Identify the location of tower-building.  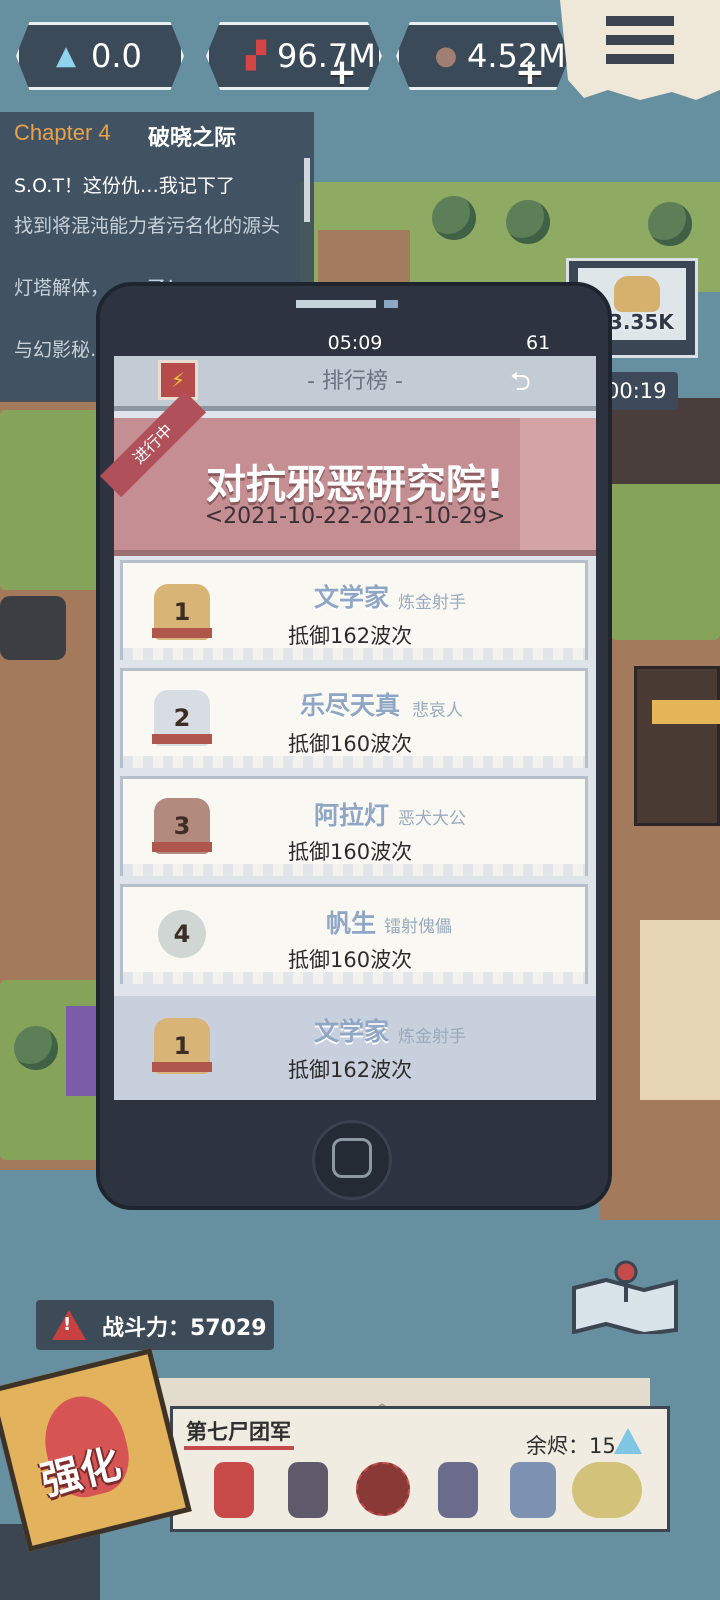
(666, 441).